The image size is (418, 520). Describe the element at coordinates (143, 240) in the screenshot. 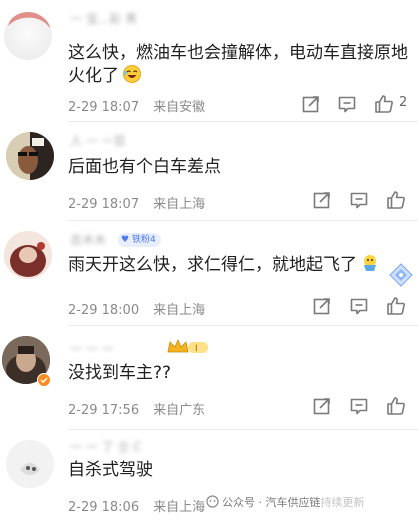

I see `fan-badge-label: 铁粉4` at that location.